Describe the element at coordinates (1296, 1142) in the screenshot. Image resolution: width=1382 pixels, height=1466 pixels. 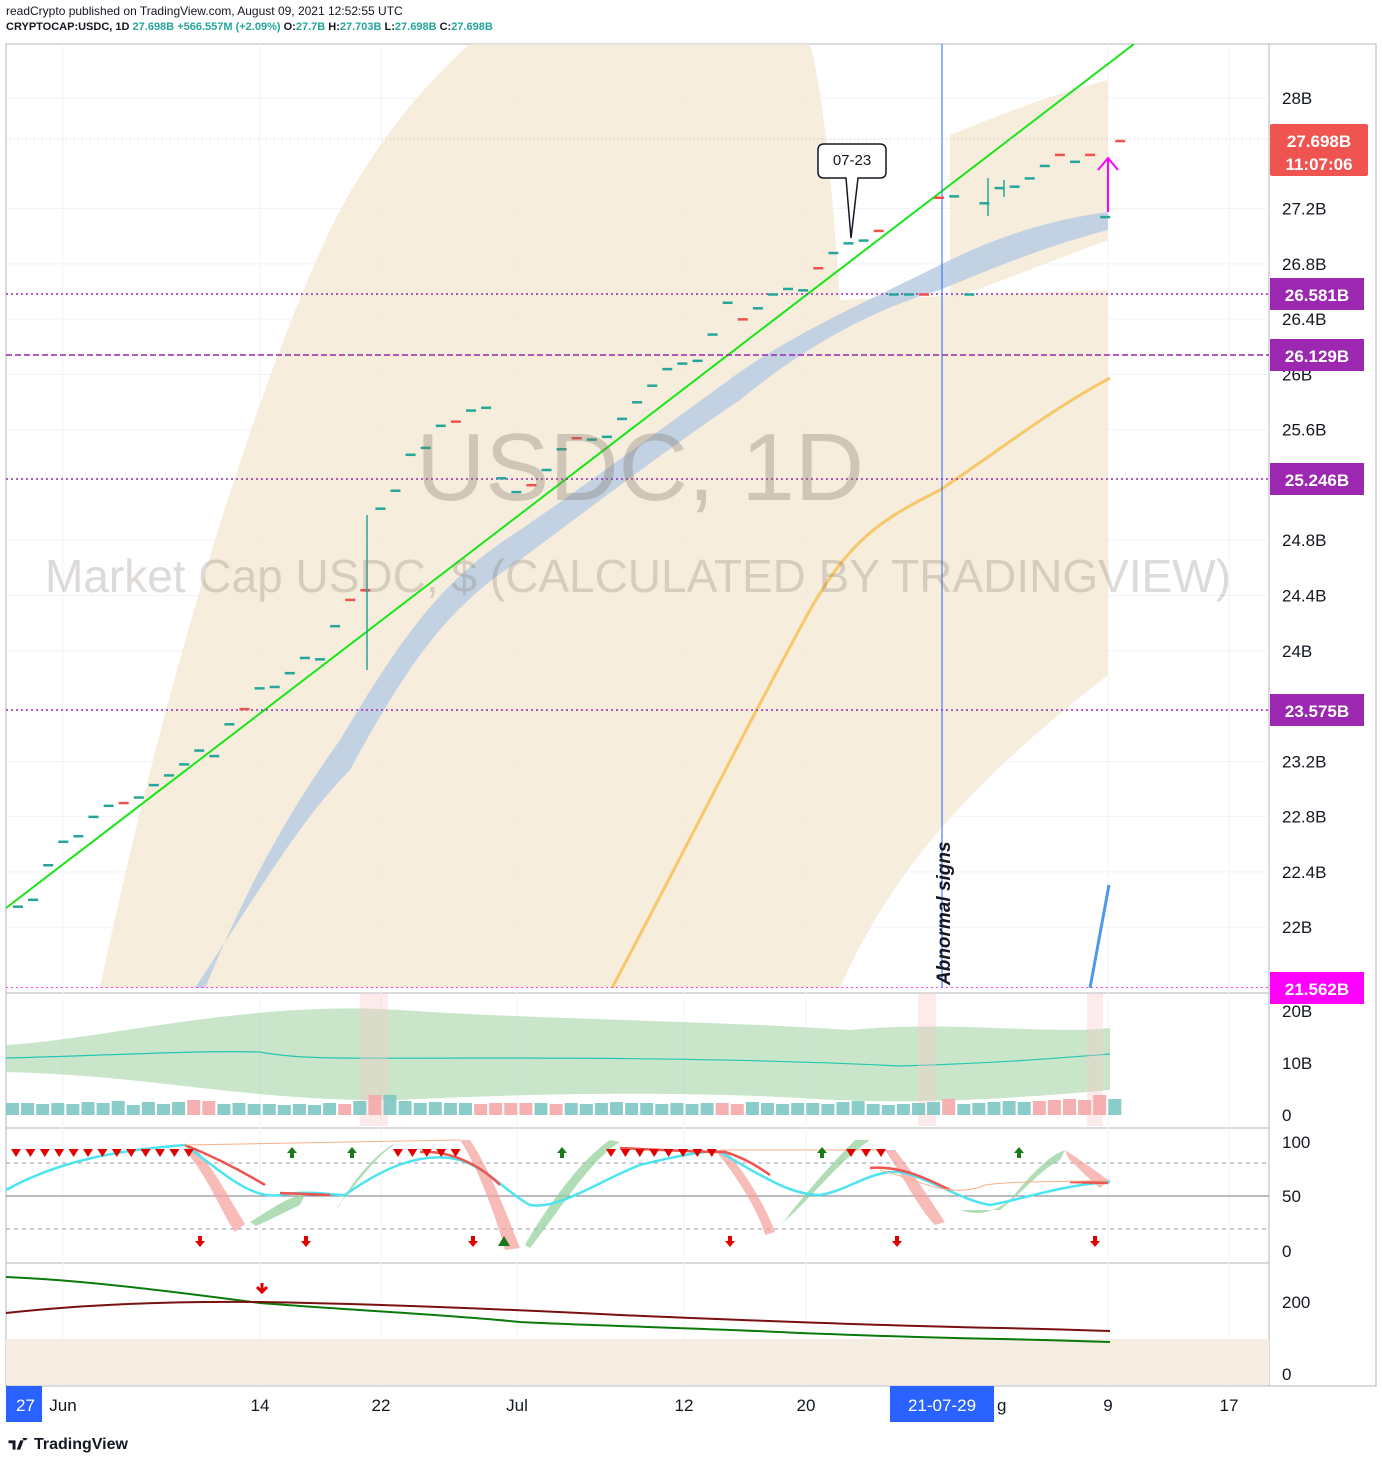
I see `oscillator-tick-label: 100` at that location.